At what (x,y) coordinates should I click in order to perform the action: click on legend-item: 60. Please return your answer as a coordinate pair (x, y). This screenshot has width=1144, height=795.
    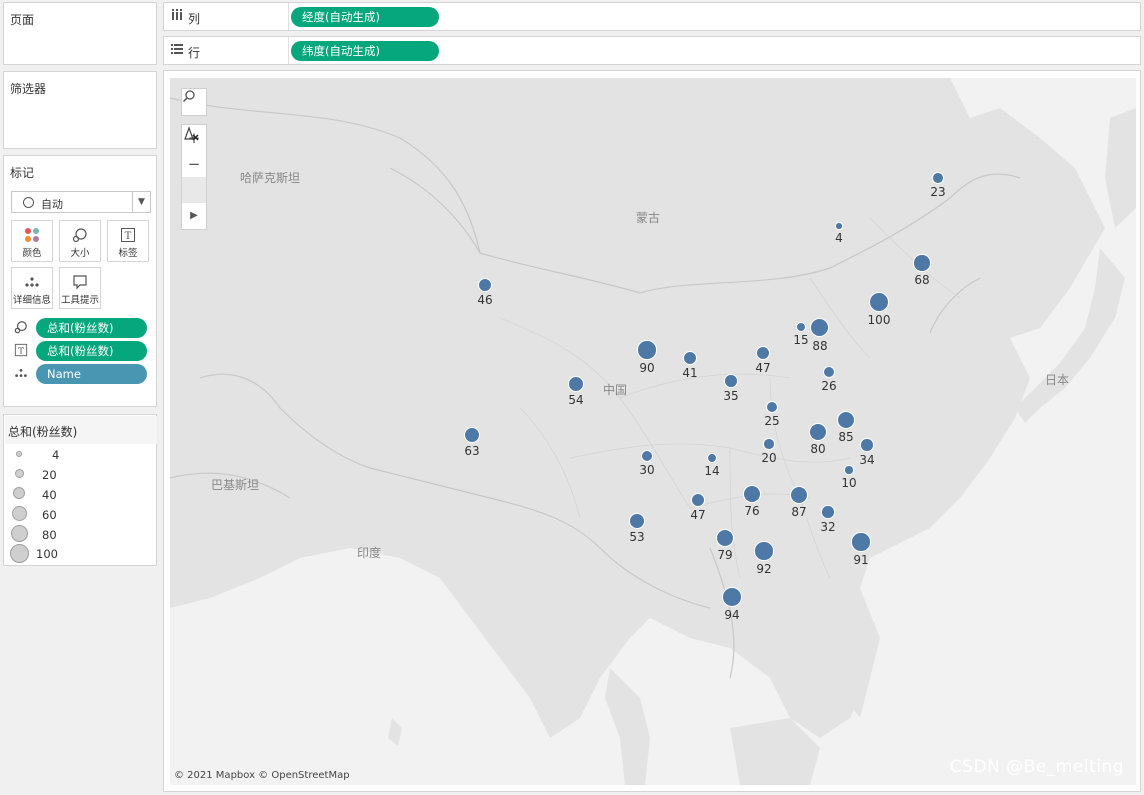
    Looking at the image, I should click on (78, 515).